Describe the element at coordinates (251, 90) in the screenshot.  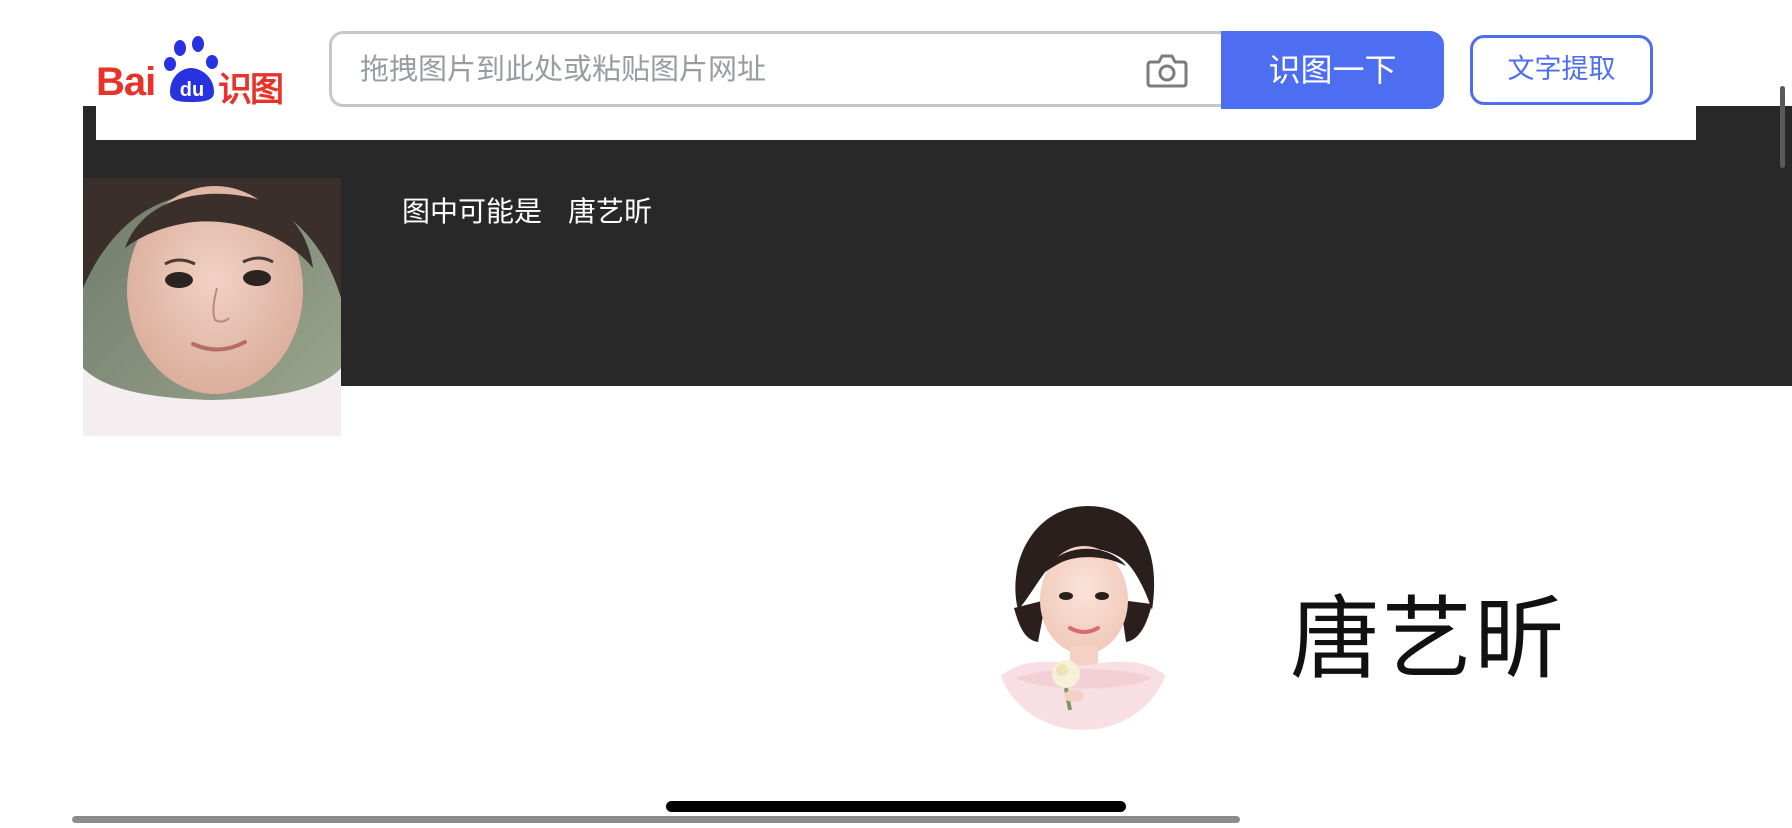
I see `logo-product-text: 识图` at that location.